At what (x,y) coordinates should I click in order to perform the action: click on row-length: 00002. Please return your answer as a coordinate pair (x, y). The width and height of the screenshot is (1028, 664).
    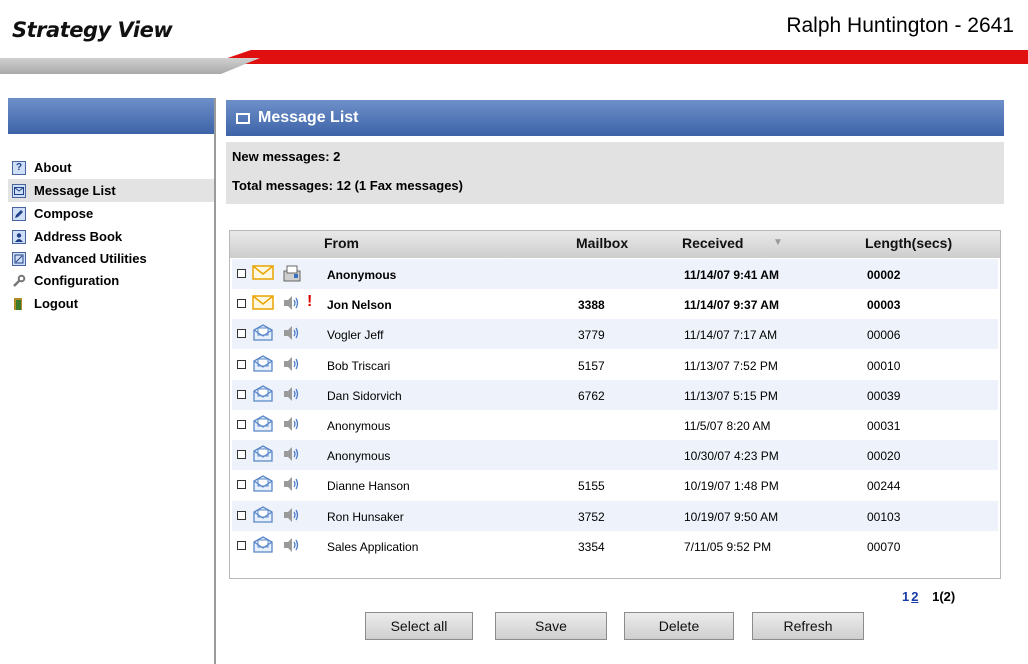
    Looking at the image, I should click on (884, 275).